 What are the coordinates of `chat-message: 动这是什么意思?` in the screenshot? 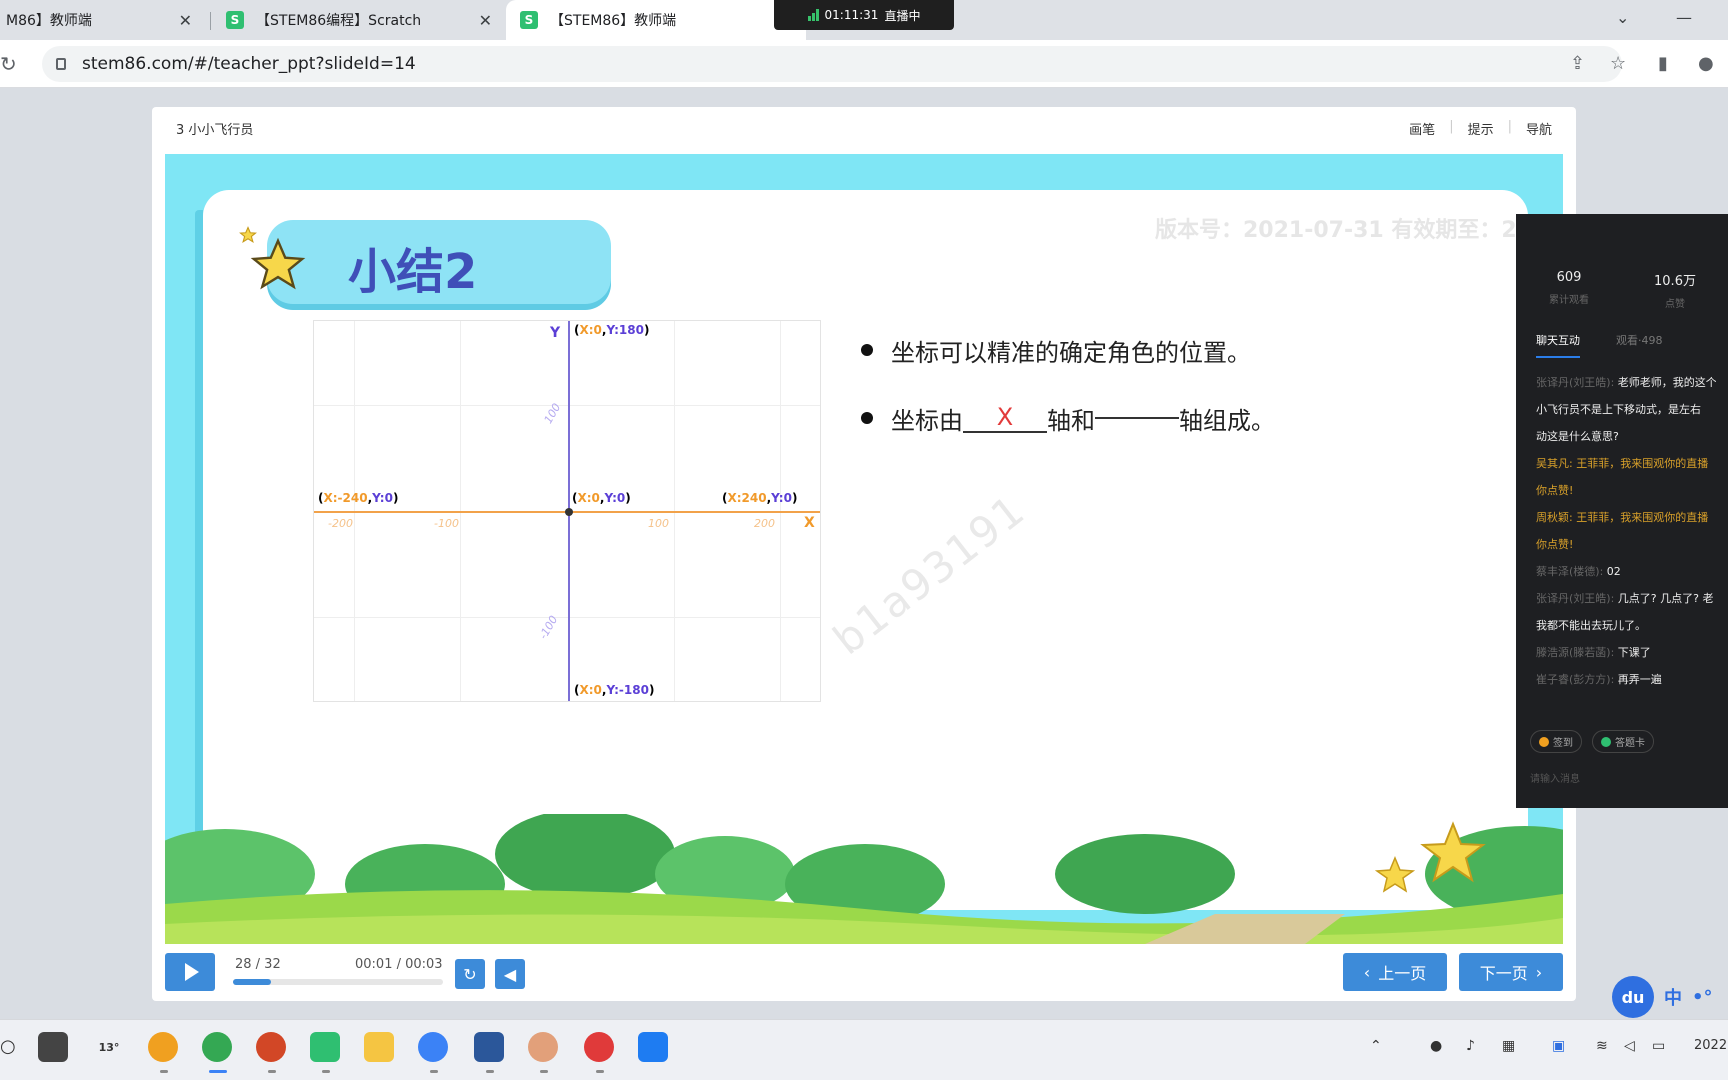 It's located at (1626, 436).